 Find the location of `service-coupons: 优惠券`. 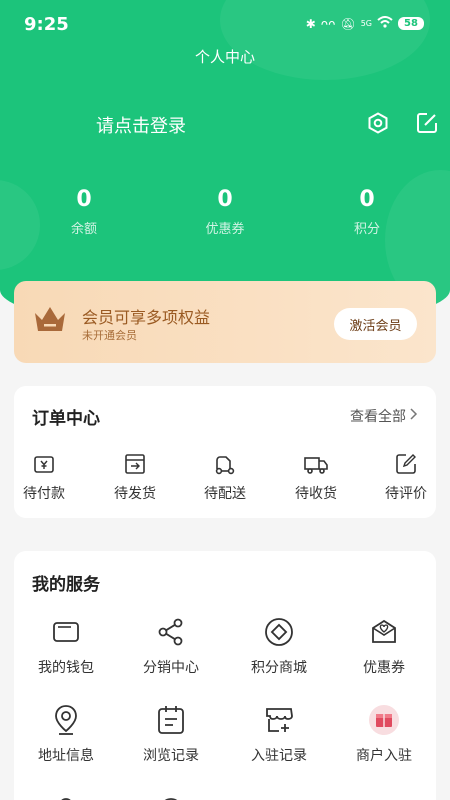

service-coupons: 优惠券 is located at coordinates (384, 646).